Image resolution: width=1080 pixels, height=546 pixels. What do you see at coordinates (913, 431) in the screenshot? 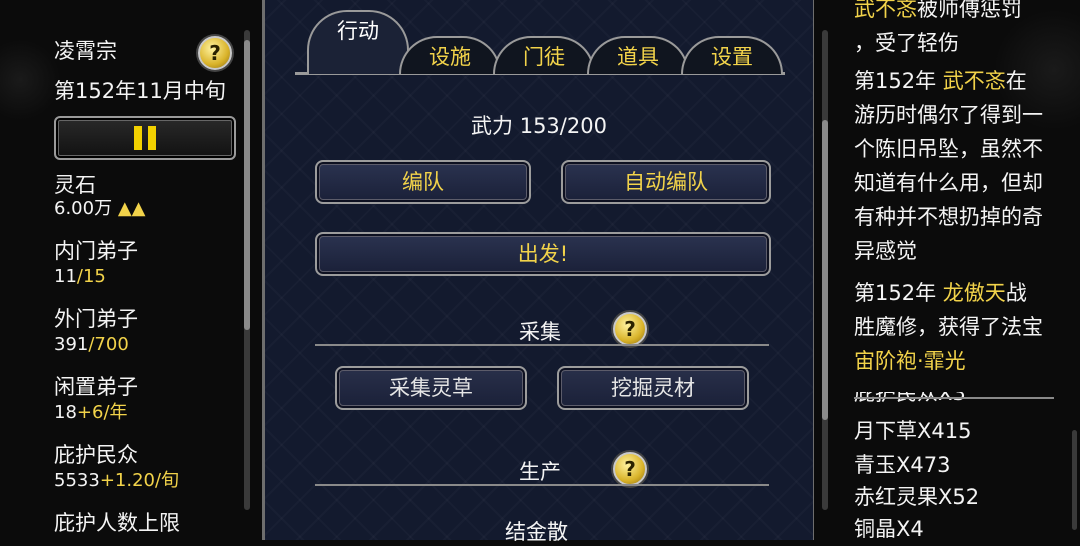
I see `inventory-item: 月下草X415` at bounding box center [913, 431].